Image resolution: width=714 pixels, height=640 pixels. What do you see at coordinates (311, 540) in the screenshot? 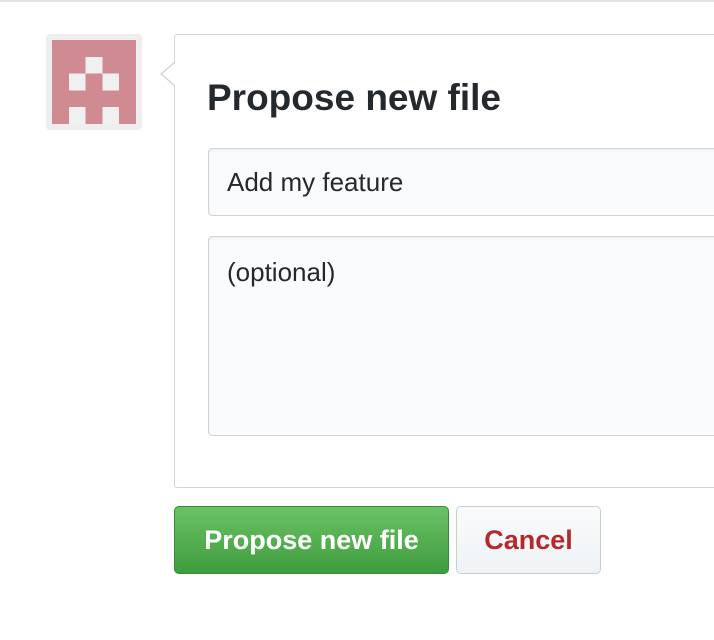
I see `propose-new-file-button: Propose new file` at bounding box center [311, 540].